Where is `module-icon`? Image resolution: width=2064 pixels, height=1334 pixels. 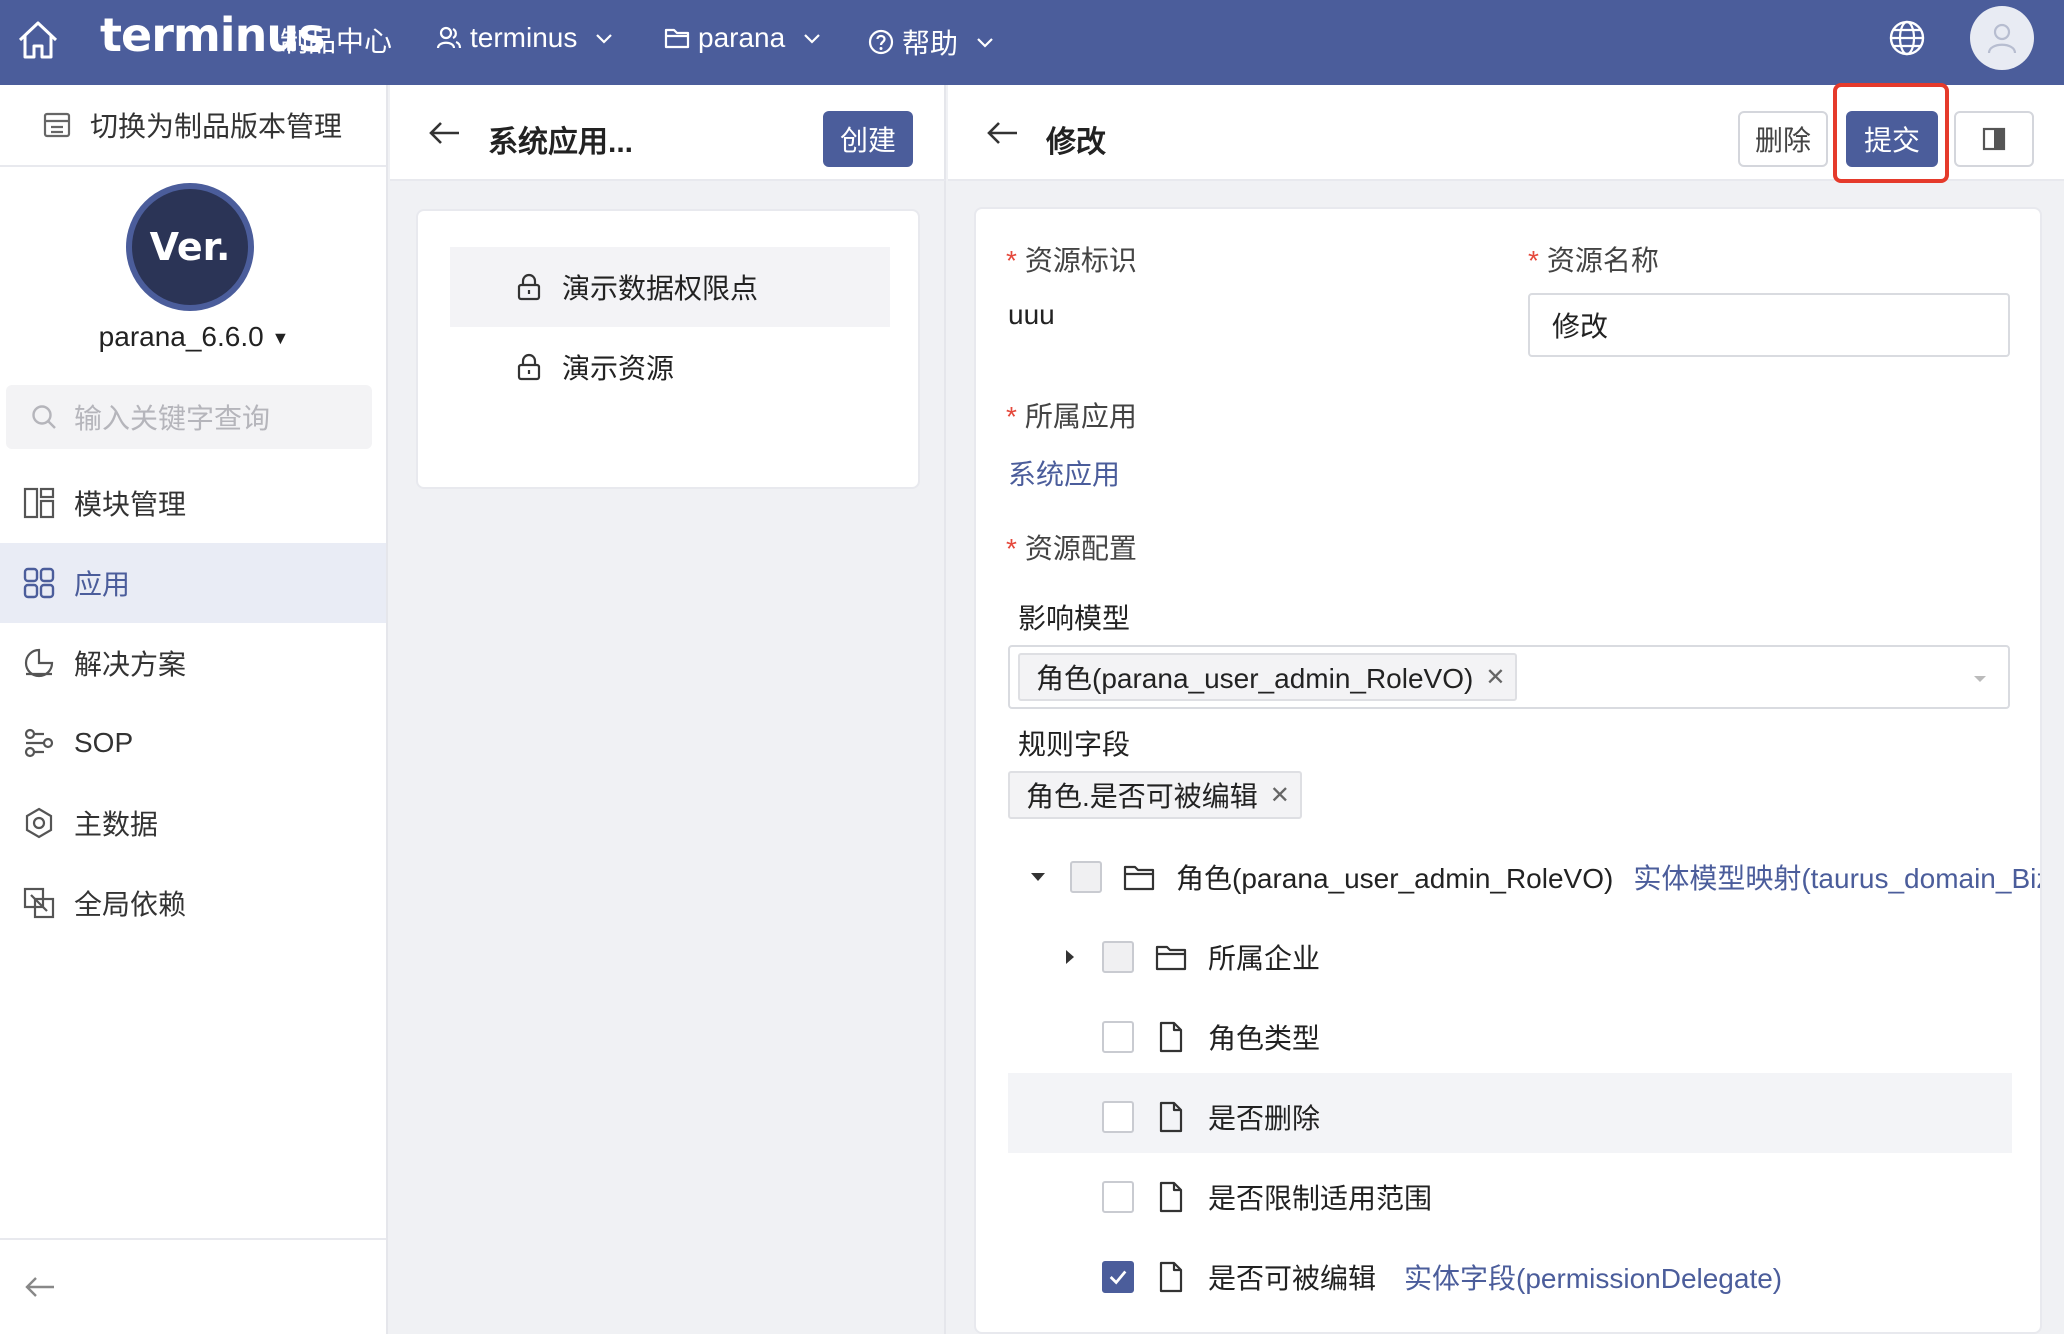 module-icon is located at coordinates (39, 503).